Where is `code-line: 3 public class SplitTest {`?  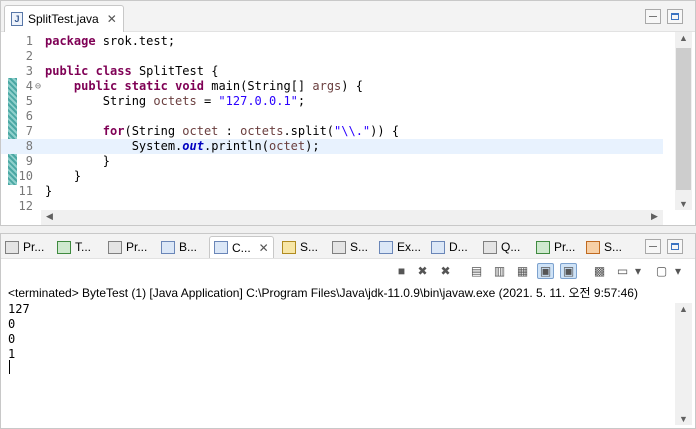 code-line: 3 public class SplitTest { is located at coordinates (332, 71).